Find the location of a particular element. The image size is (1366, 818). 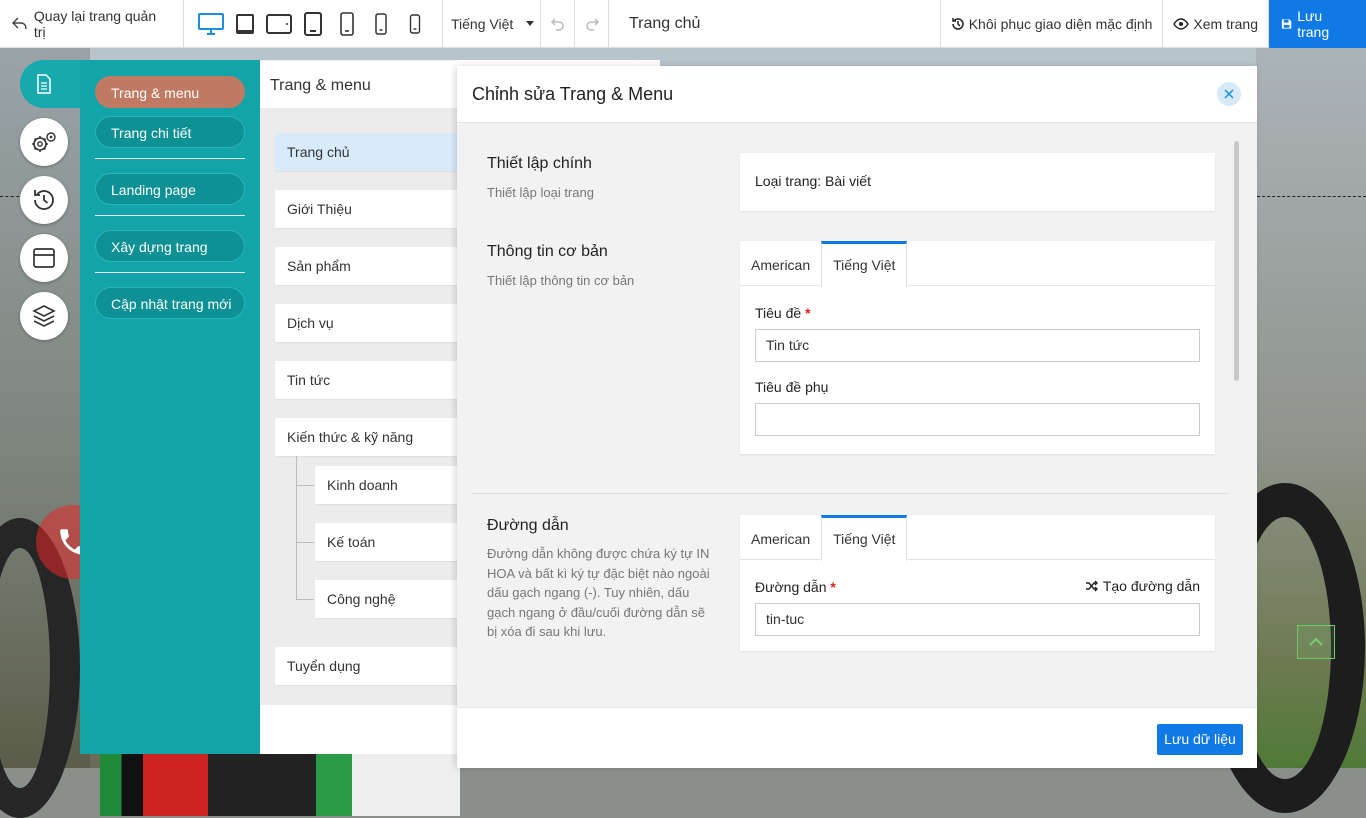

panel-item-build-page: Xây dựng trang is located at coordinates (170, 246).